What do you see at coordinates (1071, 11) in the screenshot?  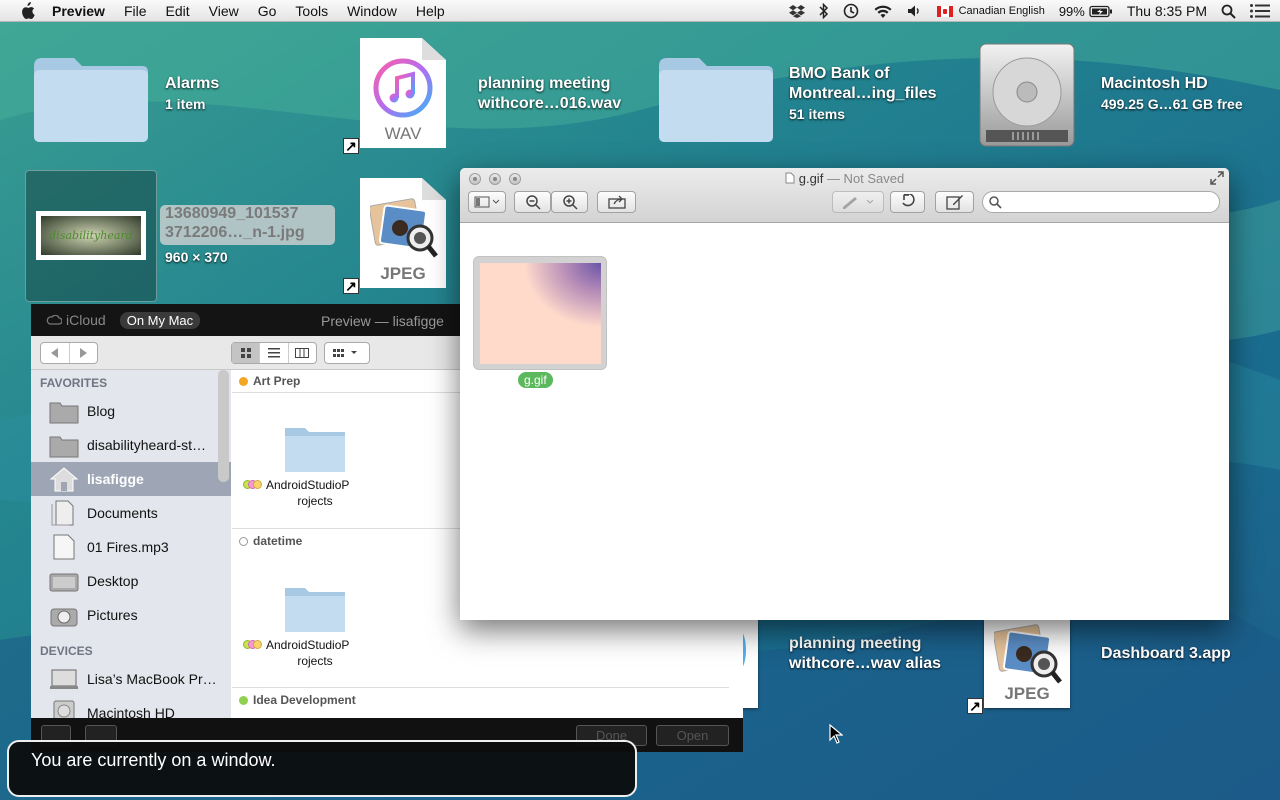 I see `battery-percent: 99%` at bounding box center [1071, 11].